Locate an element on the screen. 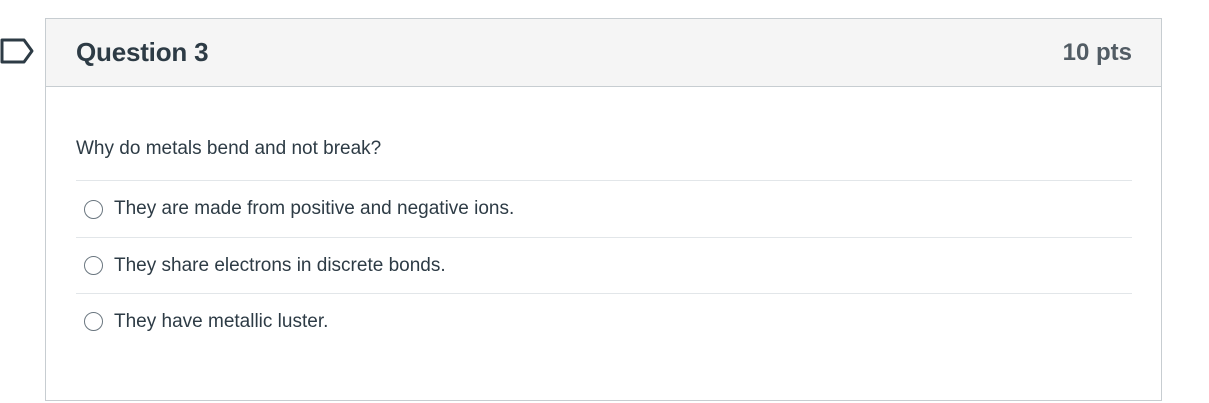 The image size is (1209, 403). answer-option: They have metallic luster. is located at coordinates (604, 321).